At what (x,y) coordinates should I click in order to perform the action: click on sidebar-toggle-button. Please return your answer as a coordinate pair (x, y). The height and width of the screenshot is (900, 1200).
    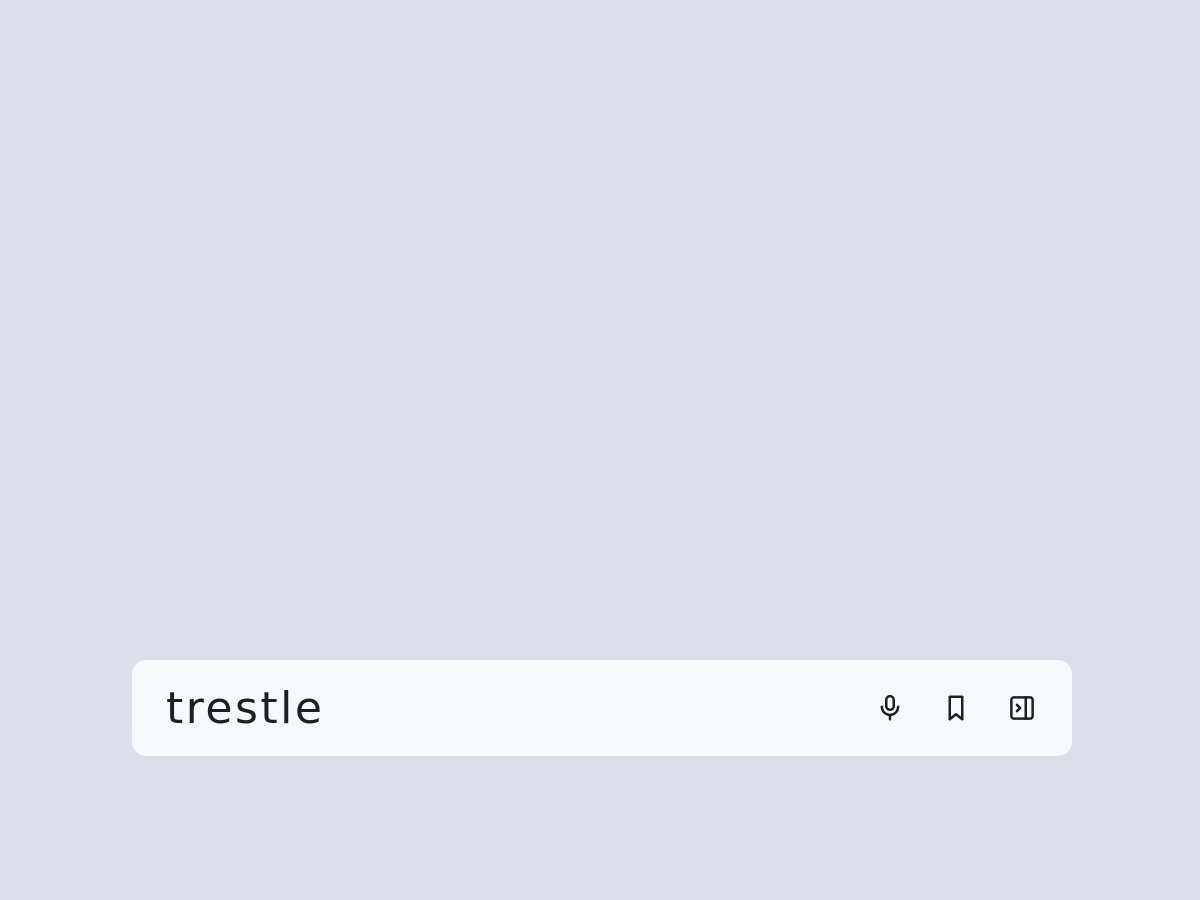
    Looking at the image, I should click on (1022, 708).